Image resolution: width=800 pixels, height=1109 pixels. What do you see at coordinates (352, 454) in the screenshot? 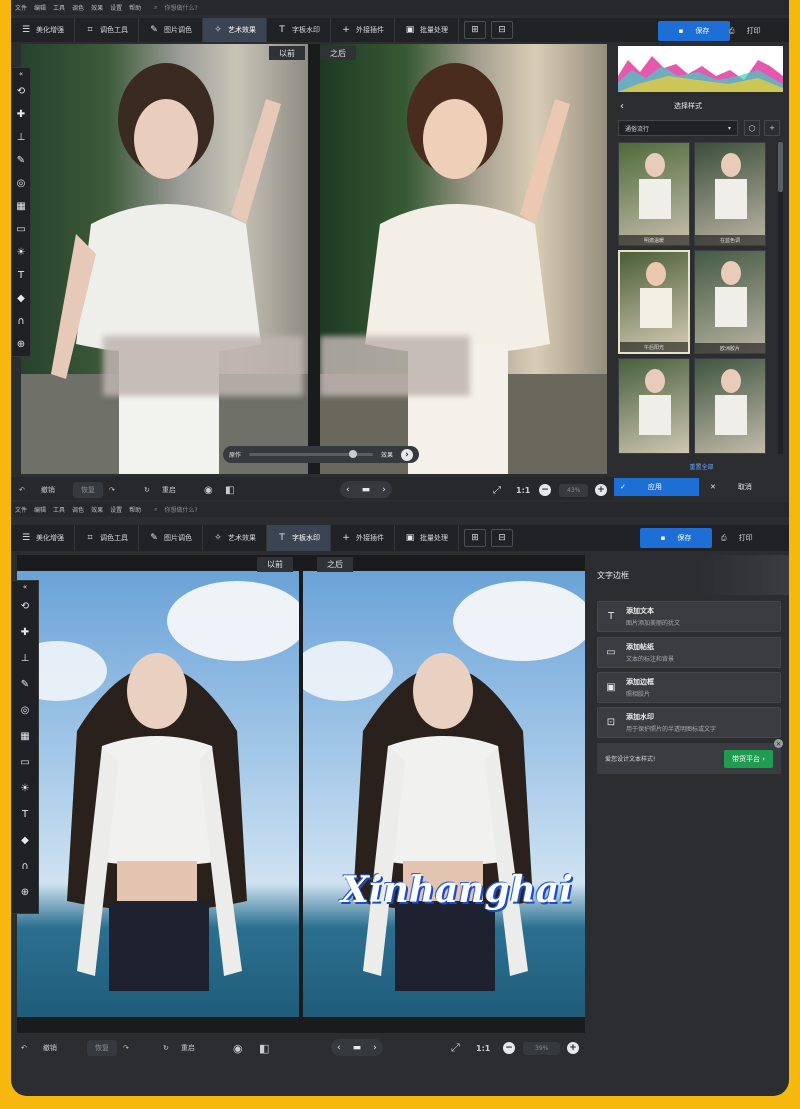
I see `slider-thumb` at bounding box center [352, 454].